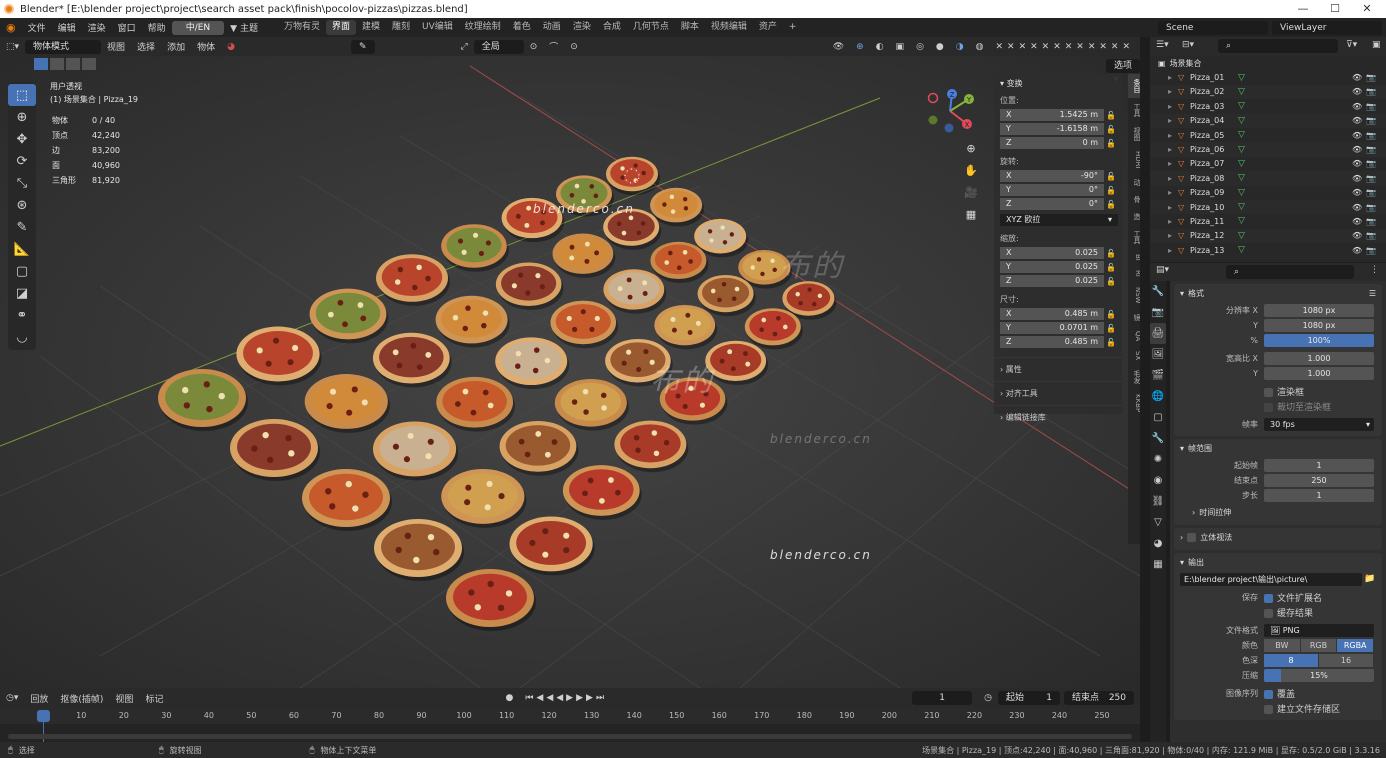  Describe the element at coordinates (1158, 480) in the screenshot. I see `physics-tab-icon: ◉` at that location.